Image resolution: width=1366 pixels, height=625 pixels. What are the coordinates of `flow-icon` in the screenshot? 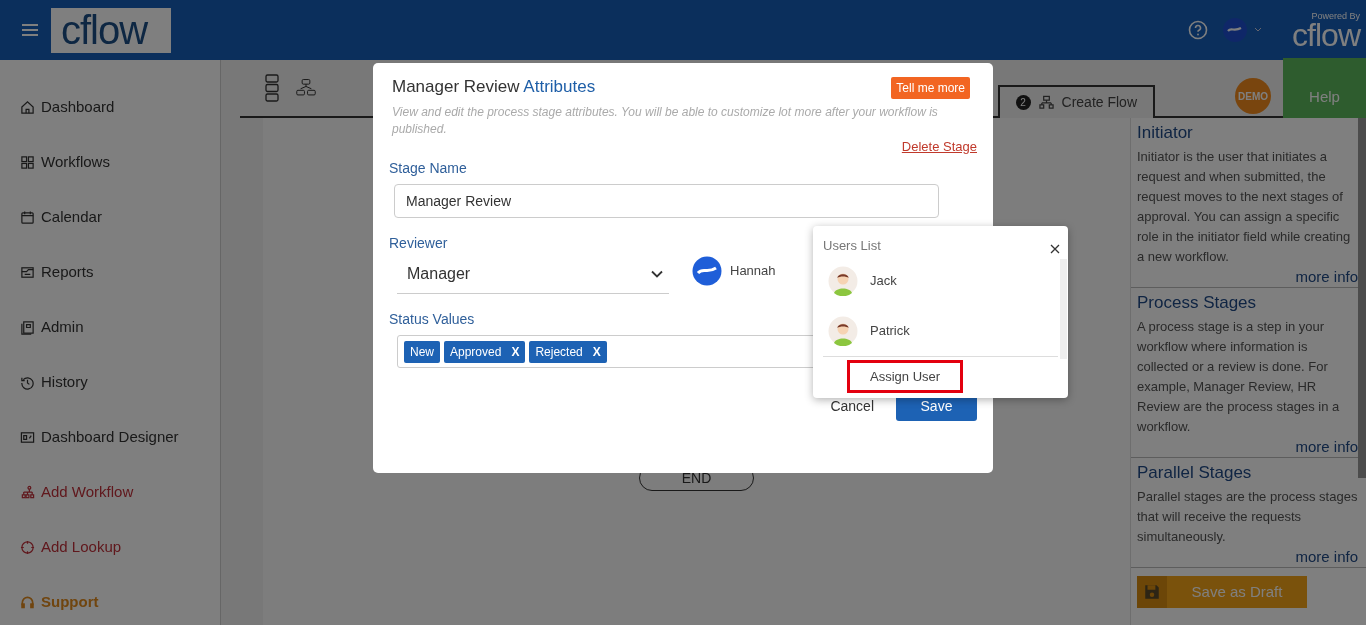 It's located at (1046, 102).